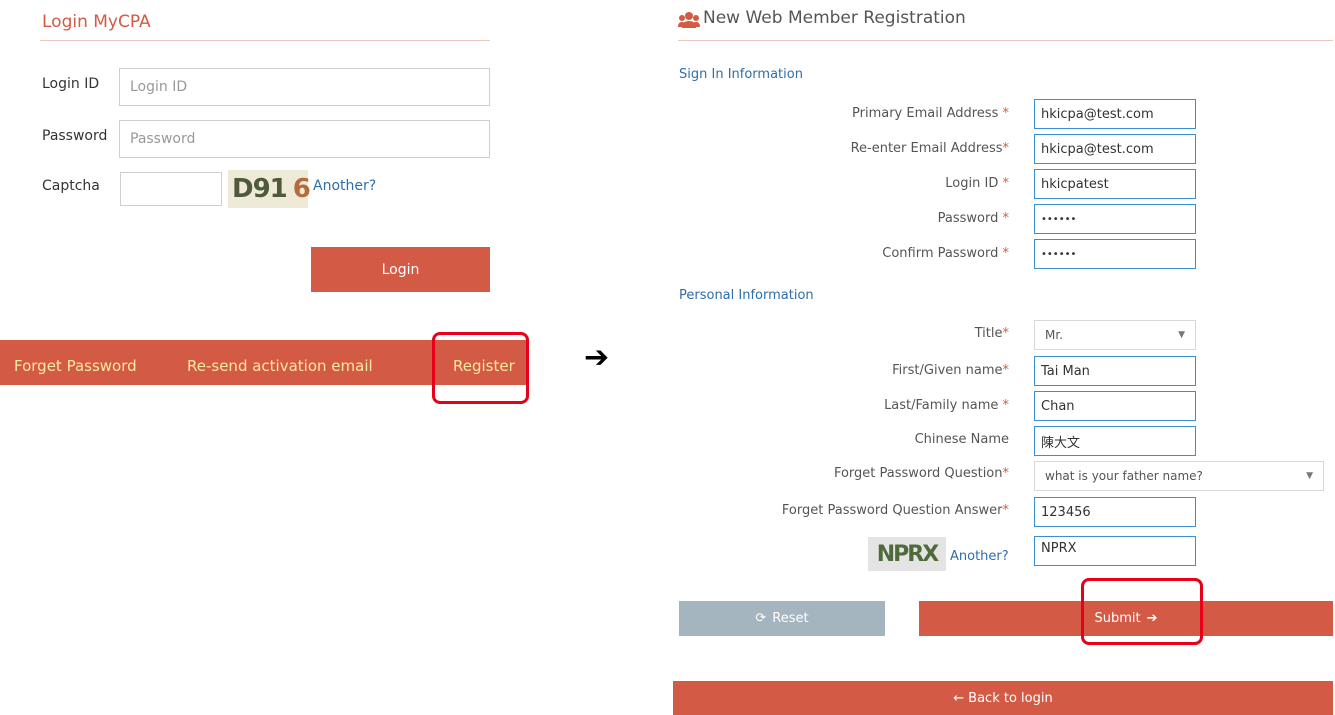  Describe the element at coordinates (280, 366) in the screenshot. I see `resend-activation-link: Re-send activation email` at that location.